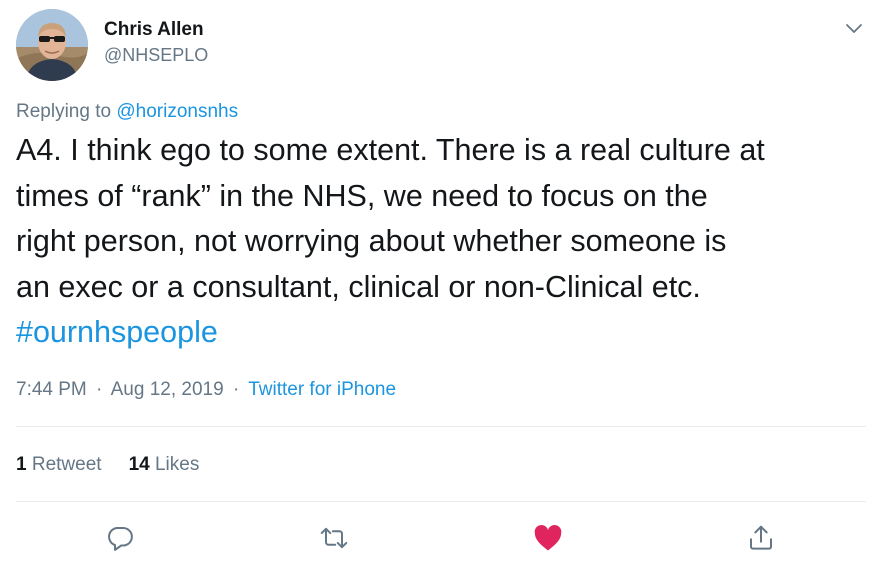 Image resolution: width=878 pixels, height=570 pixels. I want to click on avatar-photo, so click(52, 45).